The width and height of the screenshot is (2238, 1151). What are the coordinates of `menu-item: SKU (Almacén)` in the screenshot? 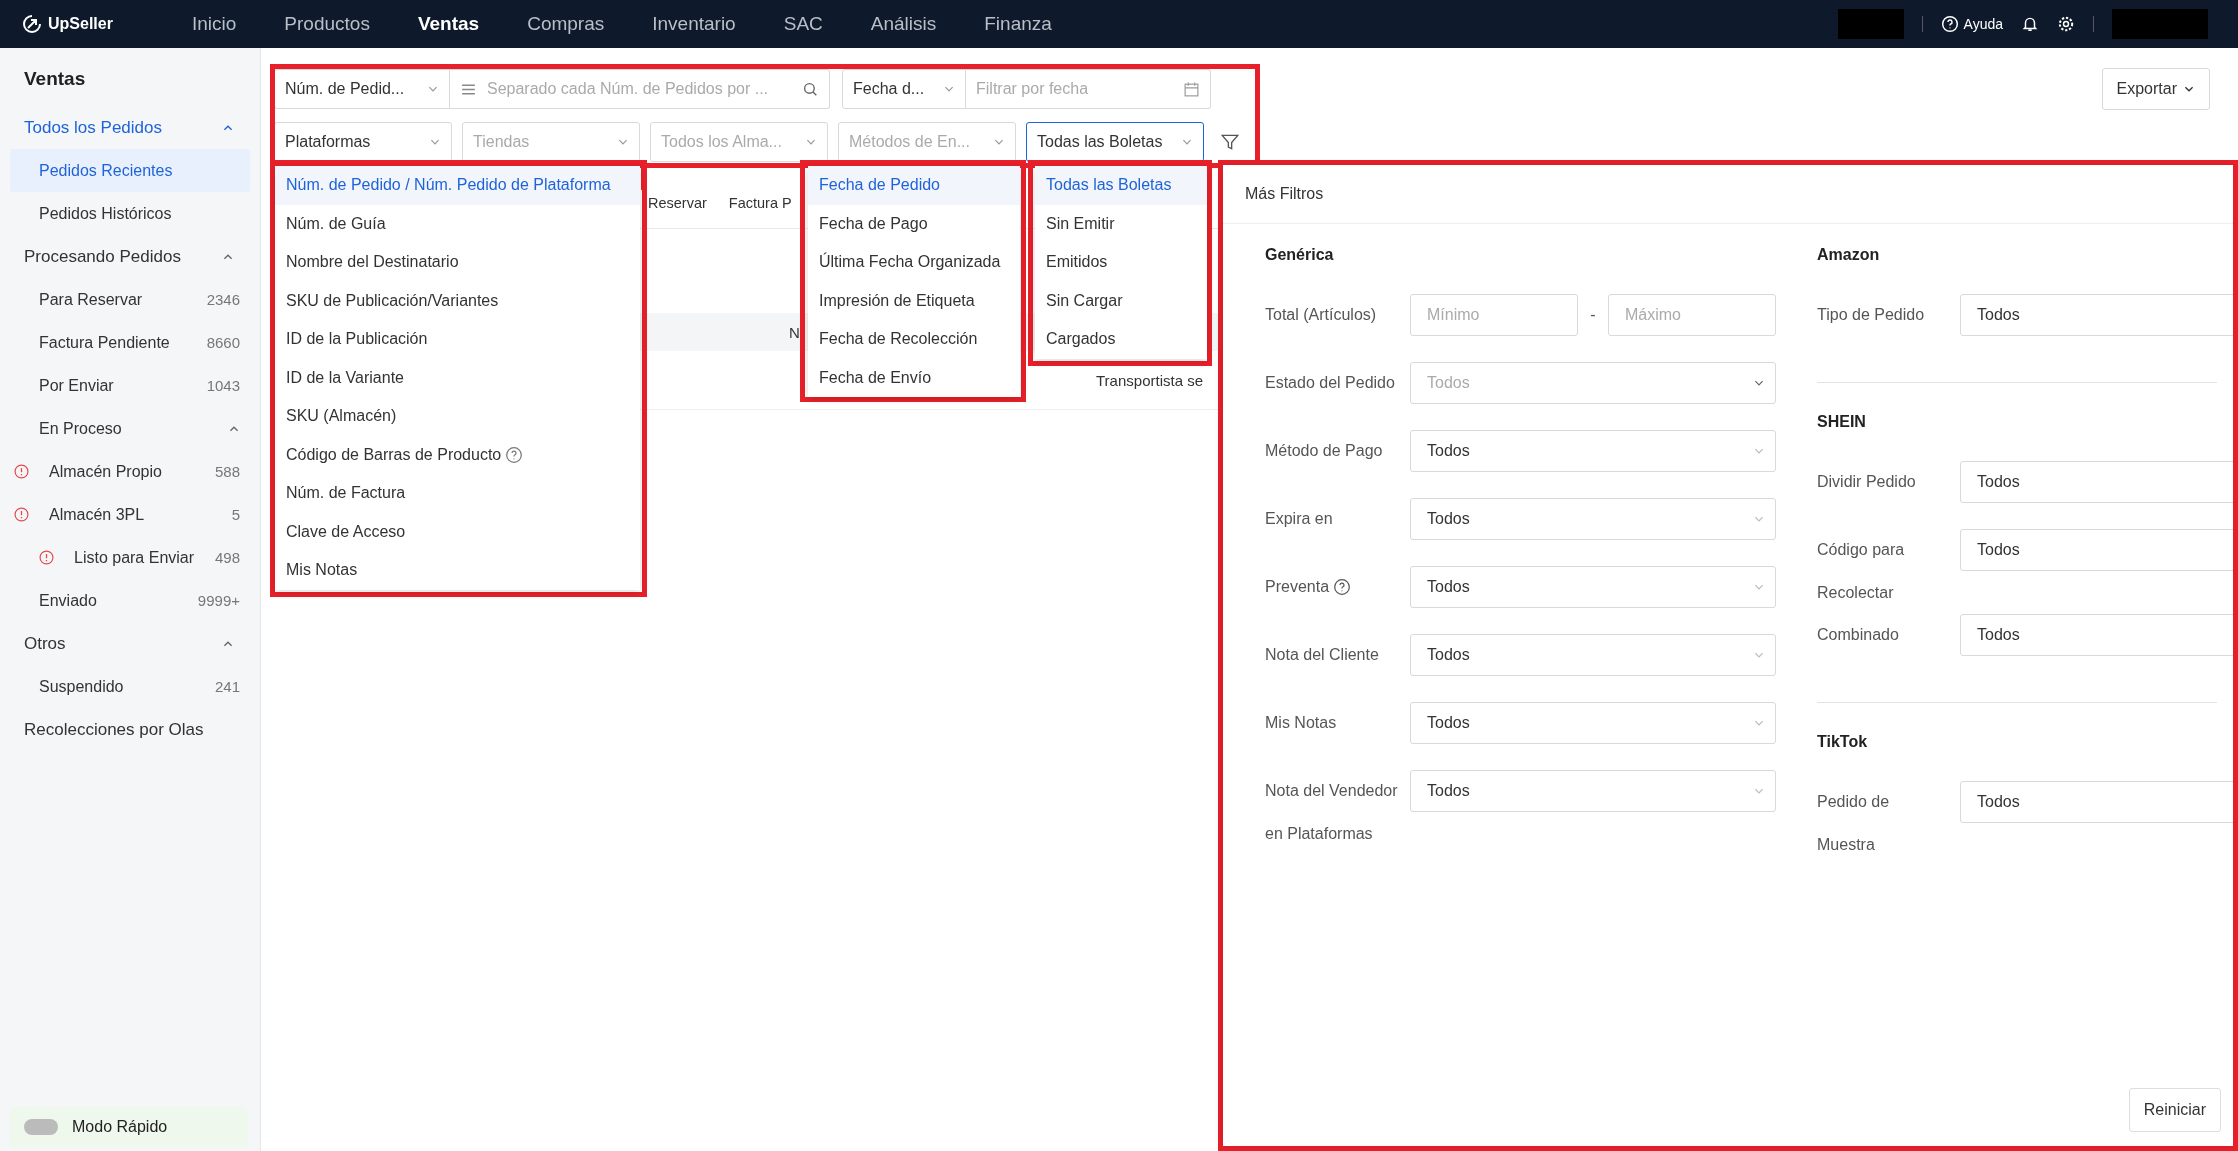 It's located at (457, 416).